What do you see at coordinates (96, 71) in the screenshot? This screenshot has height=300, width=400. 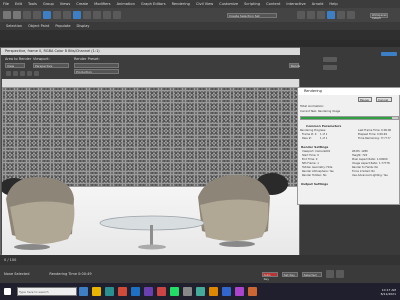 I see `production-dropdown: Production` at bounding box center [96, 71].